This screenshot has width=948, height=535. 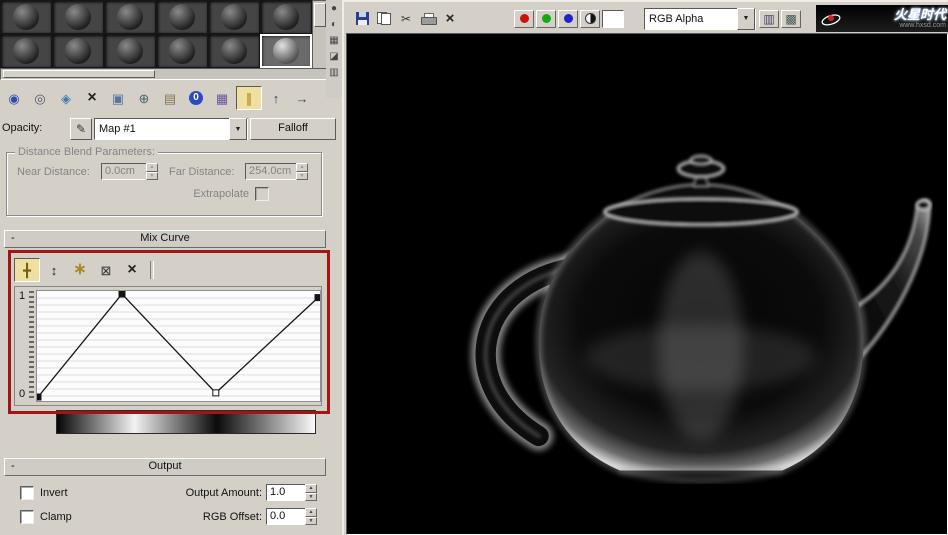 I want to click on make-unique-button: ⊕, so click(x=144, y=98).